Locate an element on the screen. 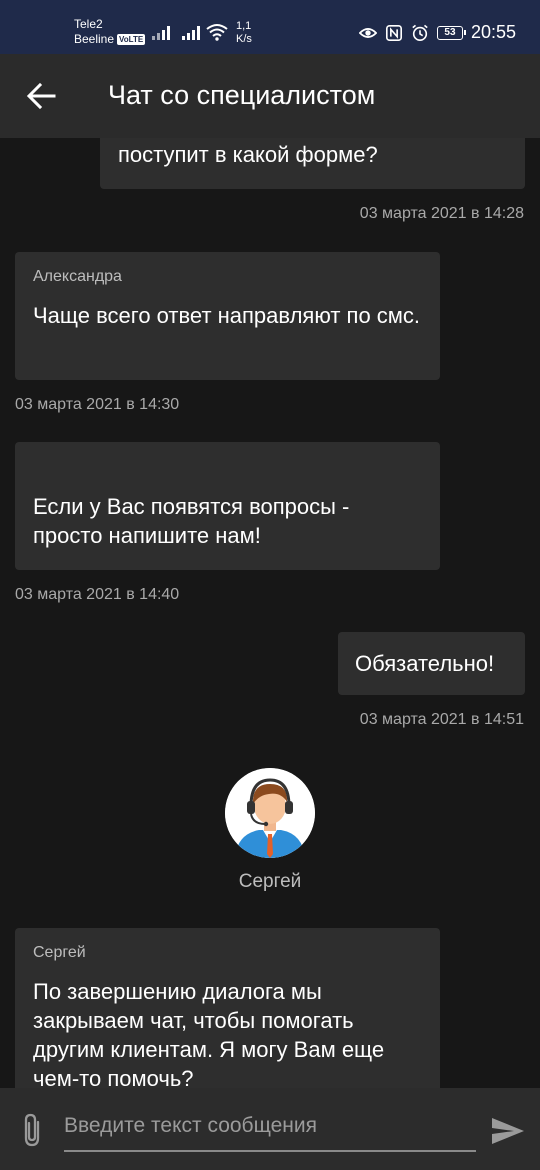  clock: 20:55 is located at coordinates (493, 32).